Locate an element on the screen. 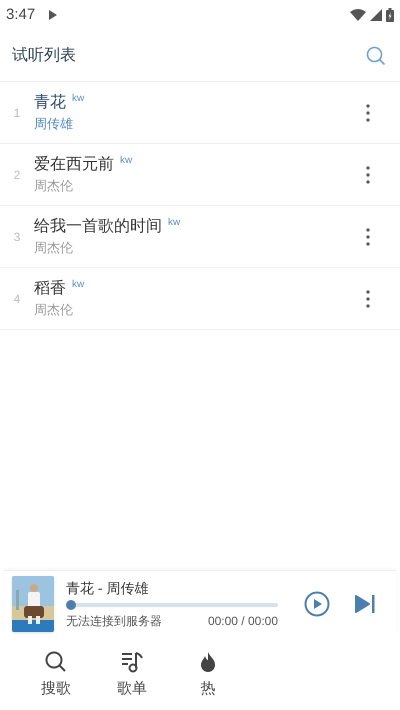 The image size is (400, 710). progress-thumb is located at coordinates (71, 605).